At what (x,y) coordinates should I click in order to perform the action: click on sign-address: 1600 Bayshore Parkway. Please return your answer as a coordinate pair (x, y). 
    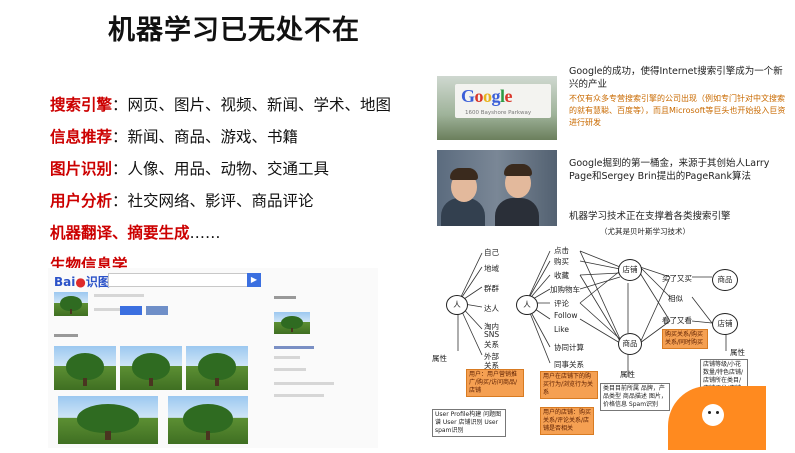
    Looking at the image, I should click on (498, 113).